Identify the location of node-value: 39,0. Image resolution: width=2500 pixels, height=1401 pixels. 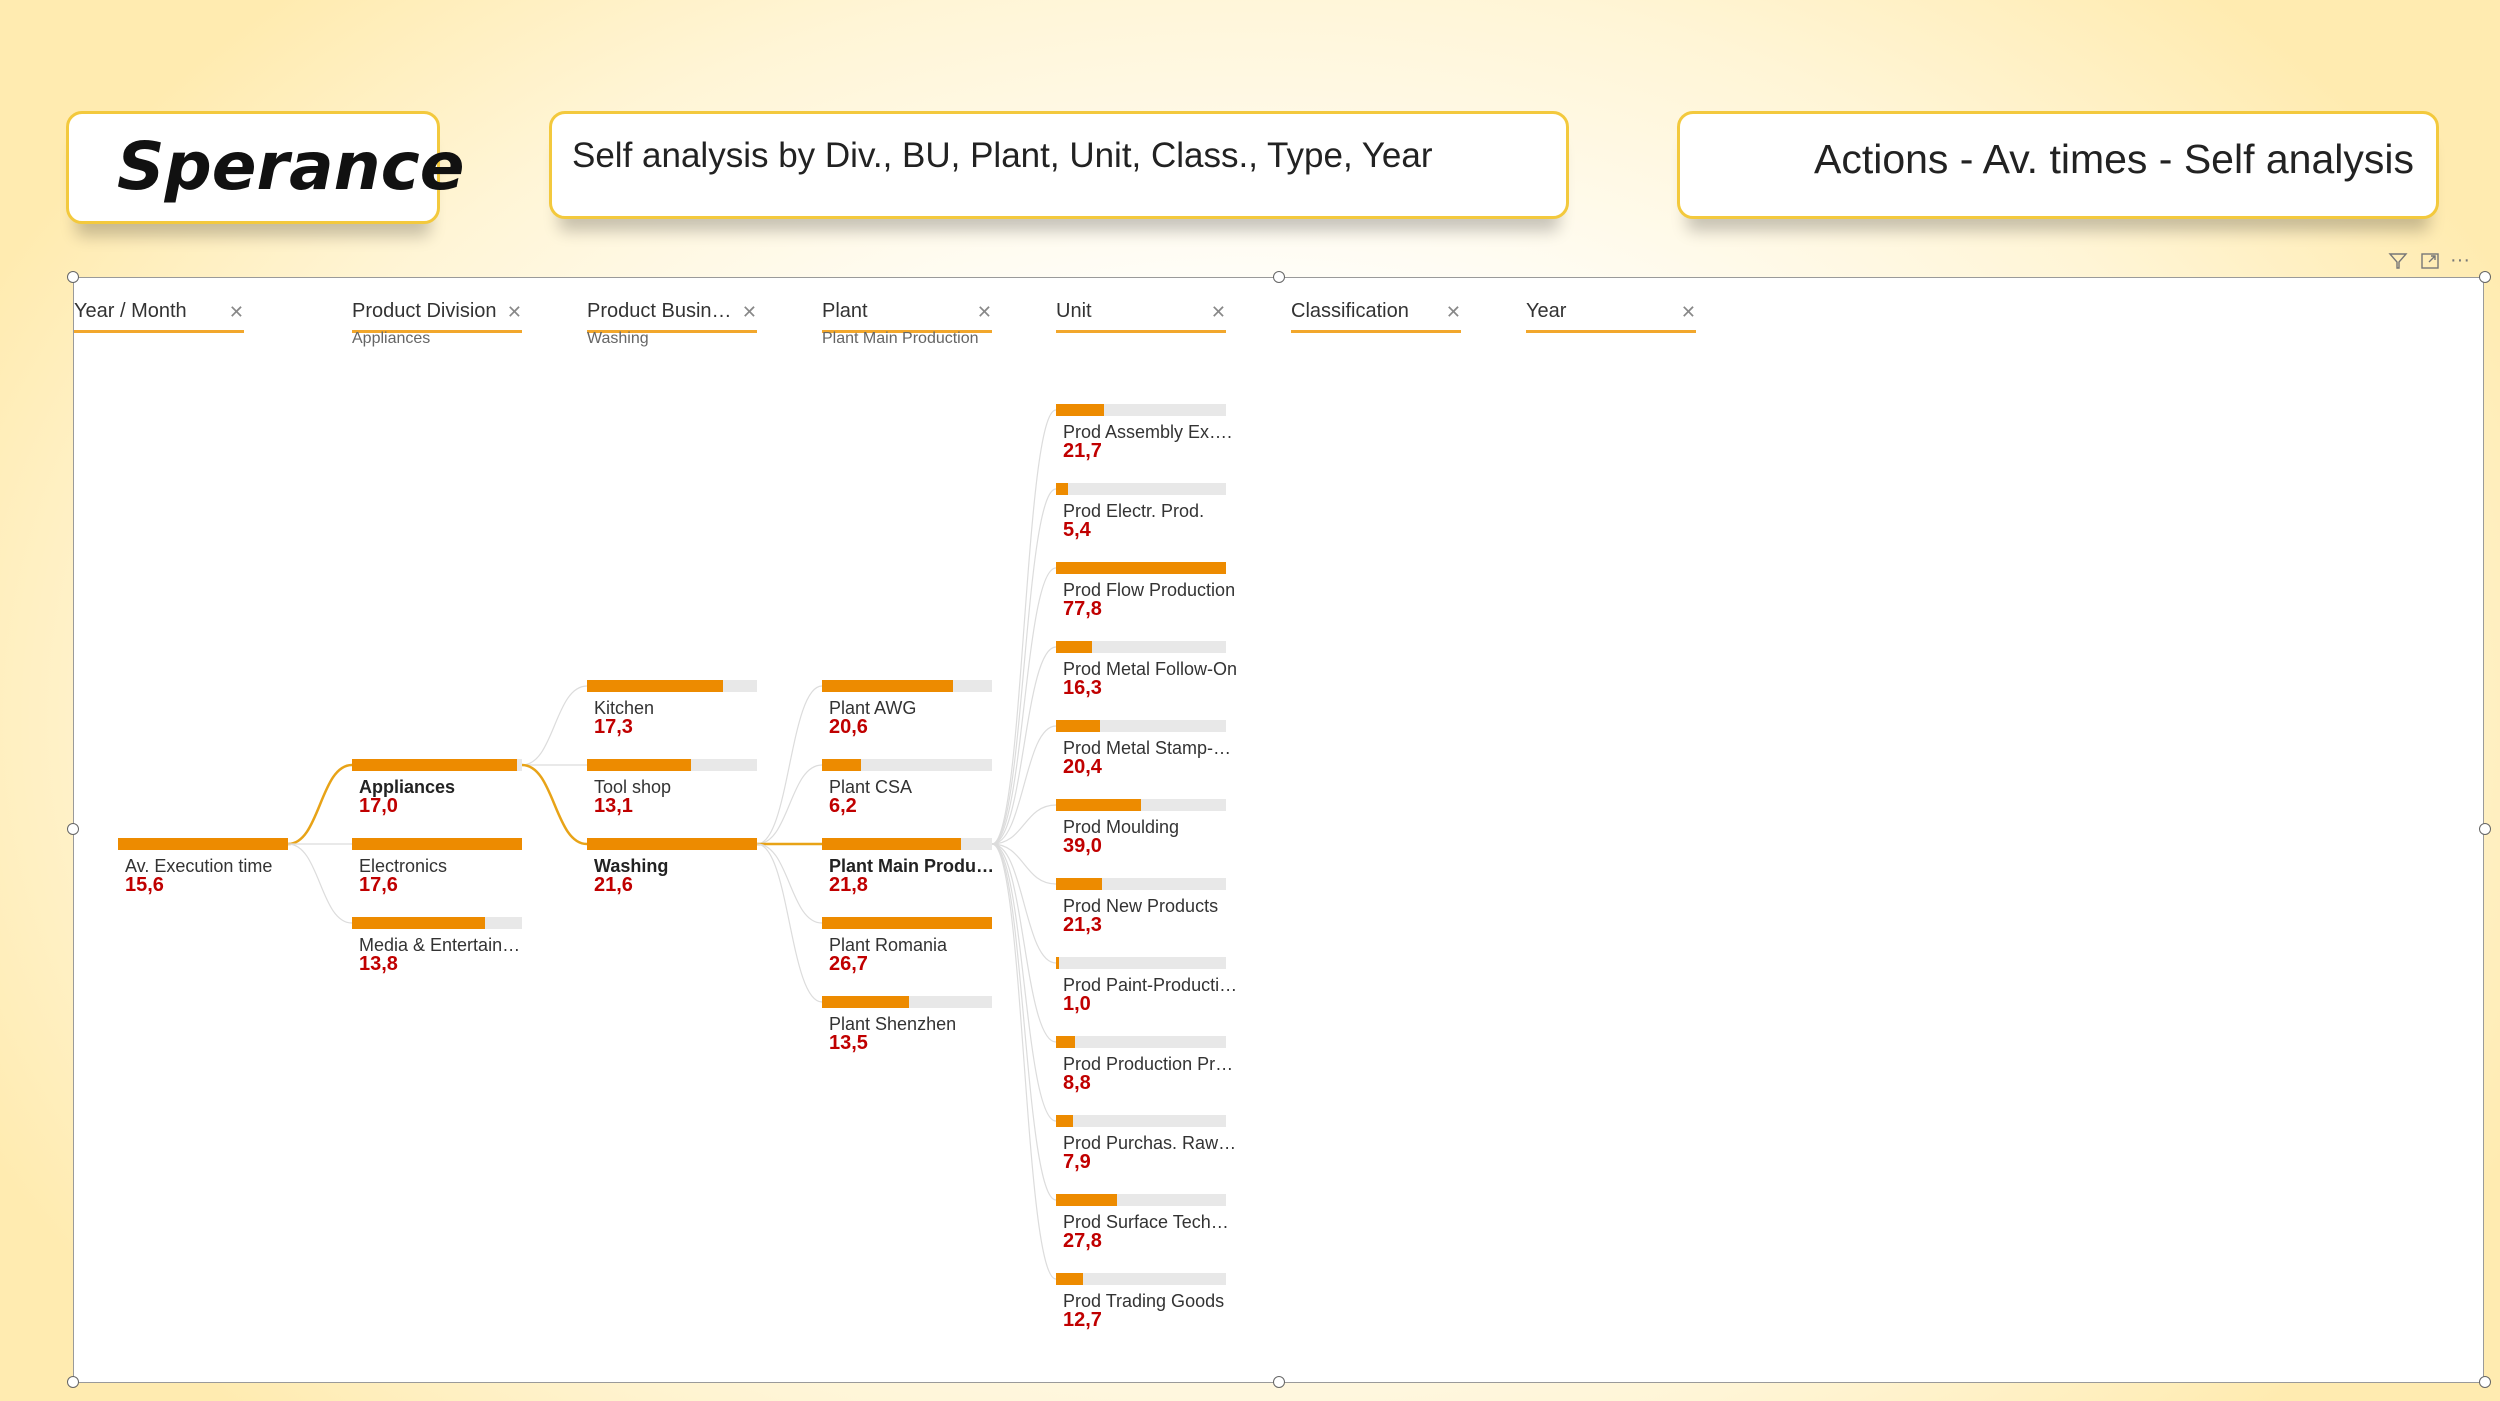
(1082, 846).